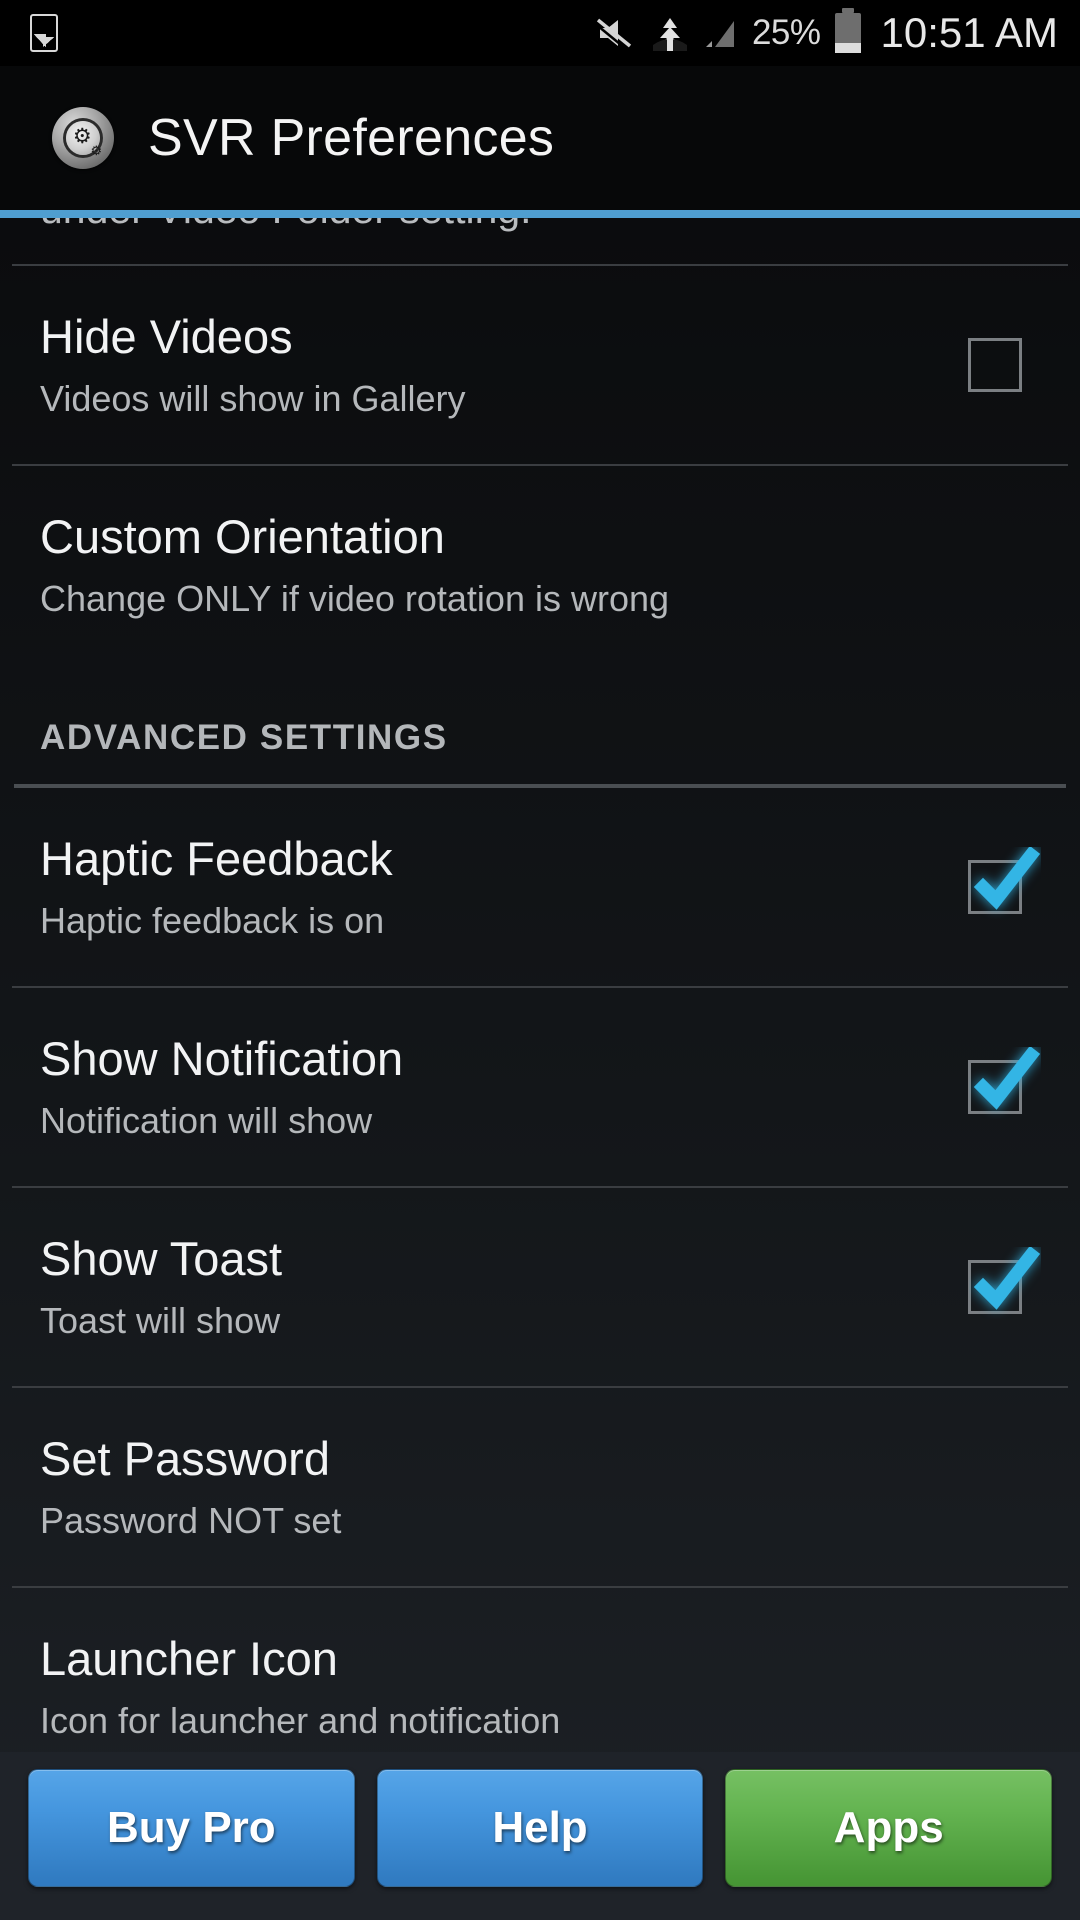  What do you see at coordinates (504, 886) in the screenshot?
I see `row-text: Haptic Feedback Haptic feedback is on` at bounding box center [504, 886].